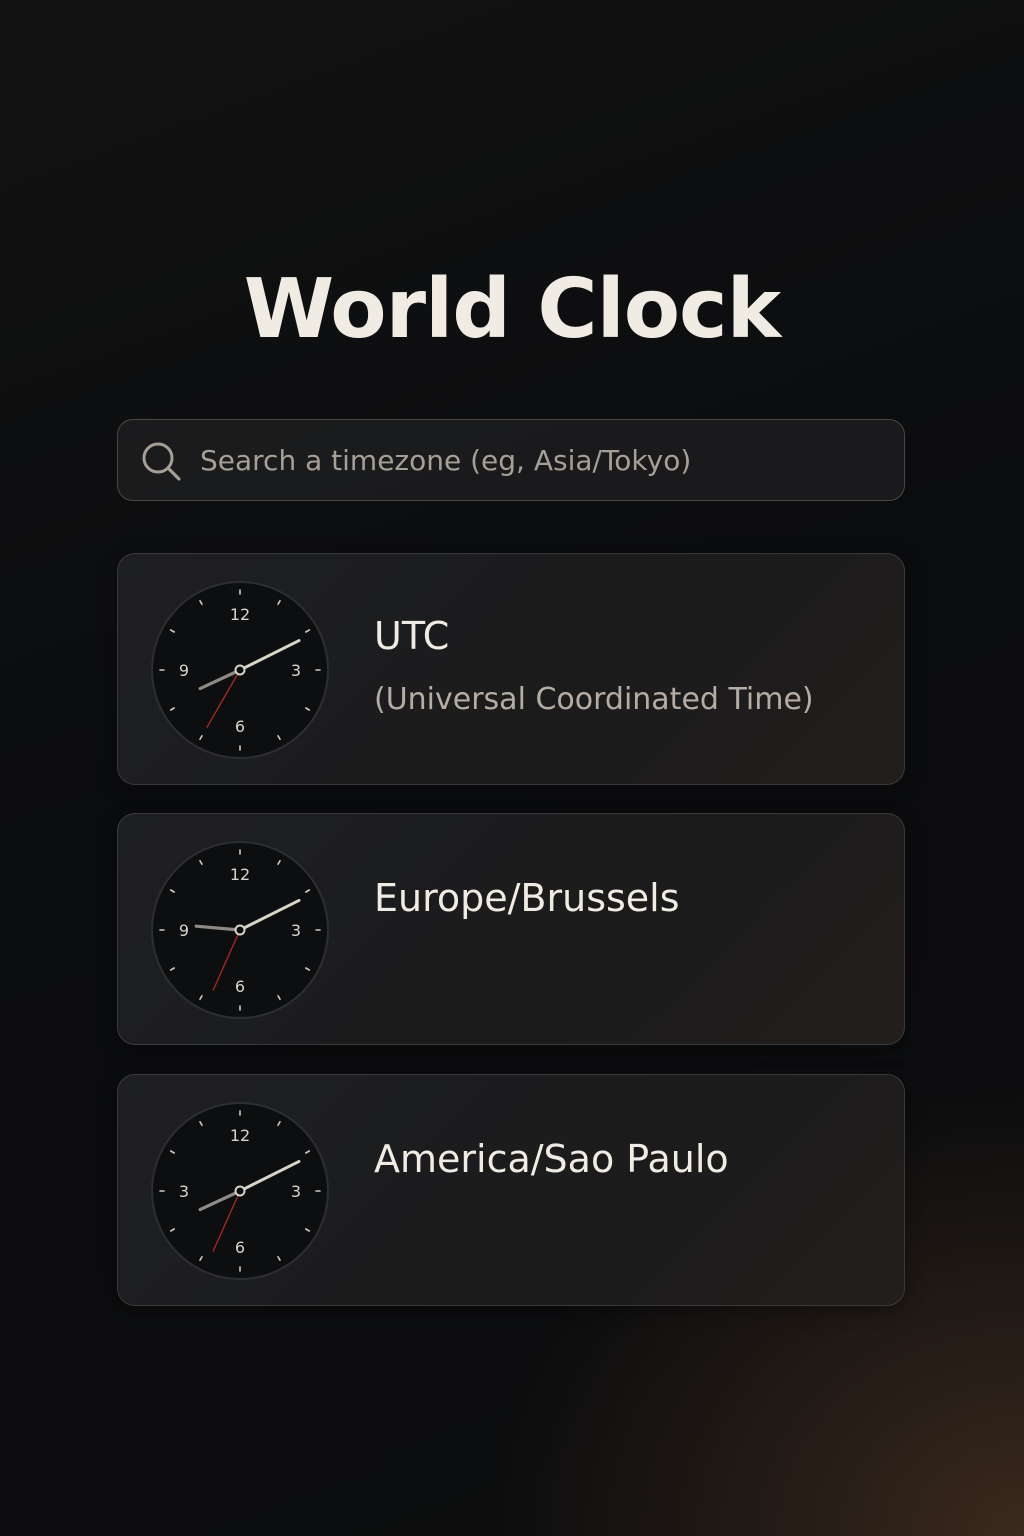 This screenshot has width=1024, height=1536. Describe the element at coordinates (512, 309) in the screenshot. I see `page-title: World Clock` at that location.